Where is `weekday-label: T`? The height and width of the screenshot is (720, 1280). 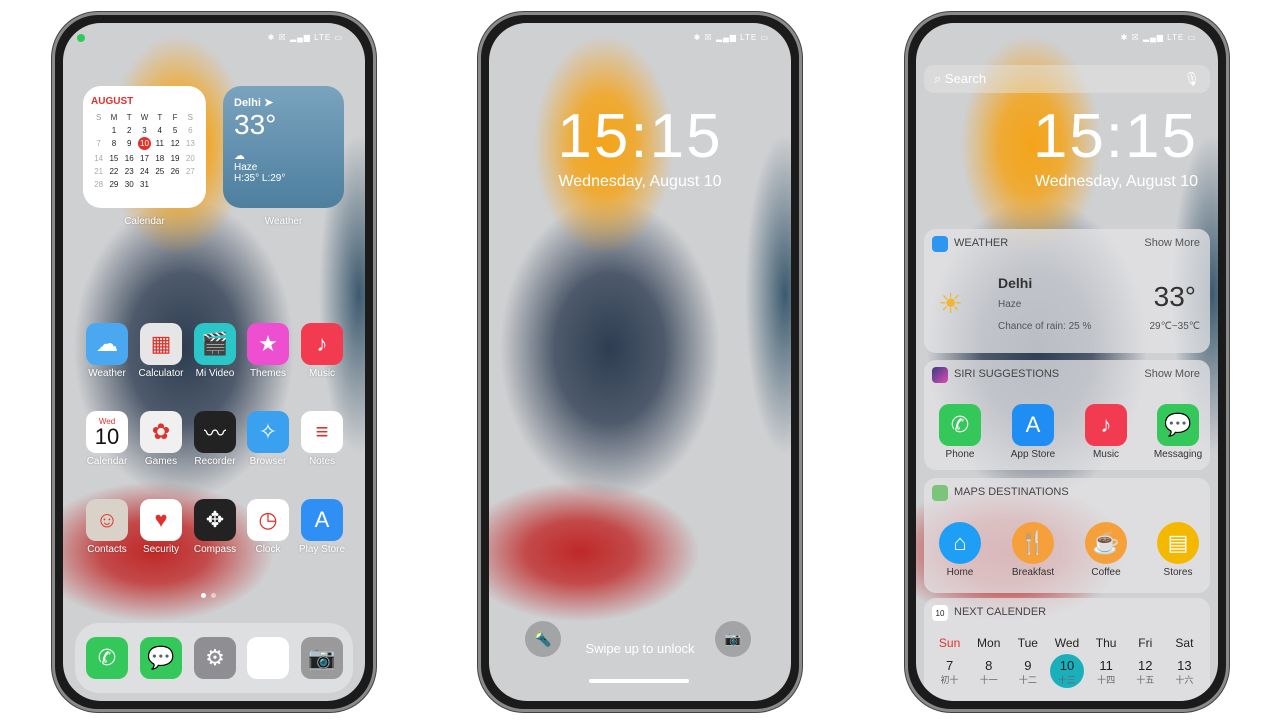
weekday-label: T is located at coordinates (129, 117).